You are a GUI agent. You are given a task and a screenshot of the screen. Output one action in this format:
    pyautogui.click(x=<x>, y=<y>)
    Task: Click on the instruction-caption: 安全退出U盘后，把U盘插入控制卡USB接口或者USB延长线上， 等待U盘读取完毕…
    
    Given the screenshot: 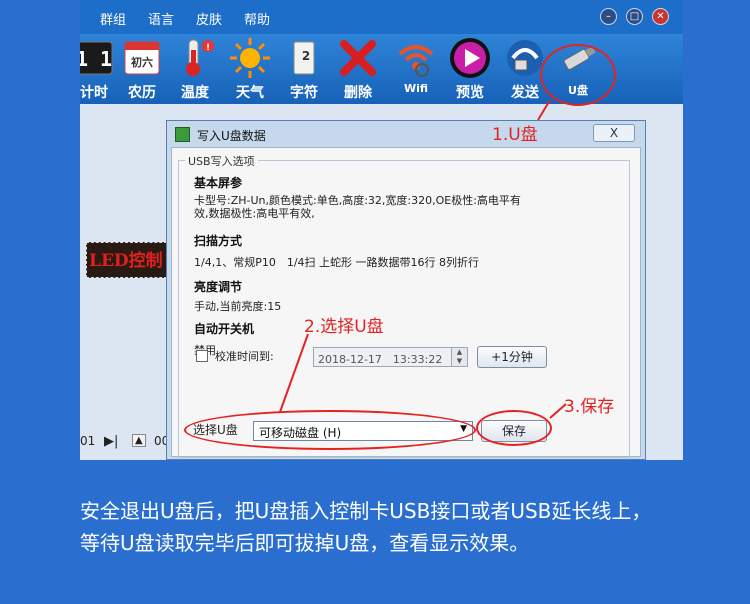 What is the action you would take?
    pyautogui.click(x=400, y=527)
    